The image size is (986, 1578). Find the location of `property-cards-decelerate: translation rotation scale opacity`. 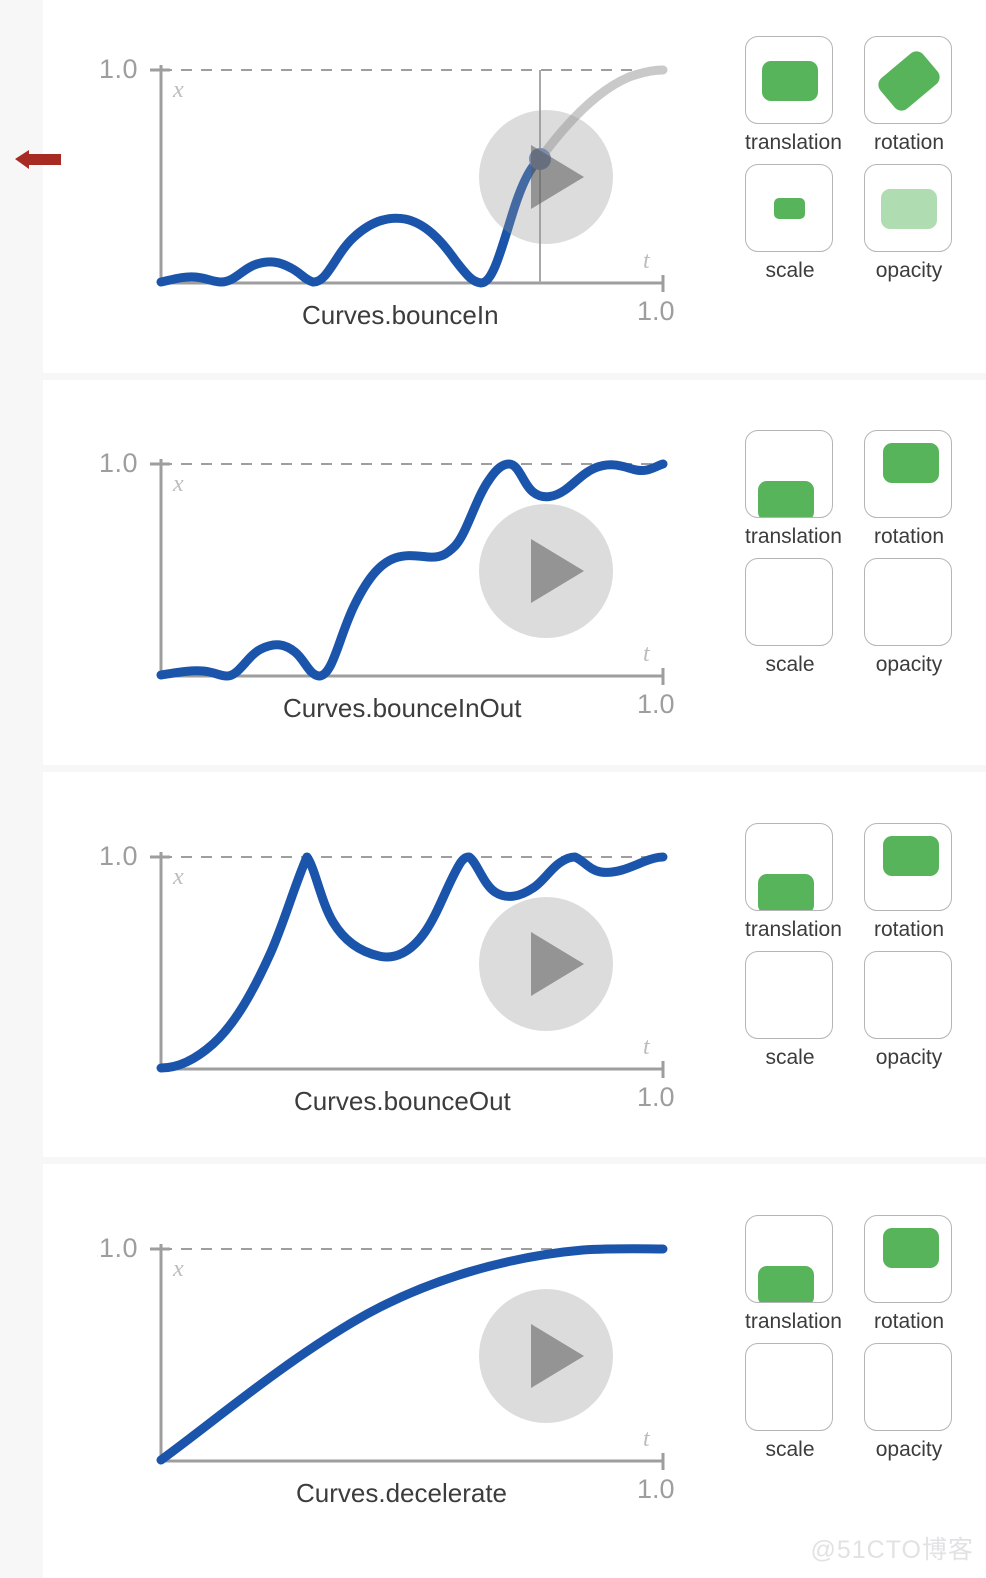

property-cards-decelerate: translation rotation scale opacity is located at coordinates (839, 1371).